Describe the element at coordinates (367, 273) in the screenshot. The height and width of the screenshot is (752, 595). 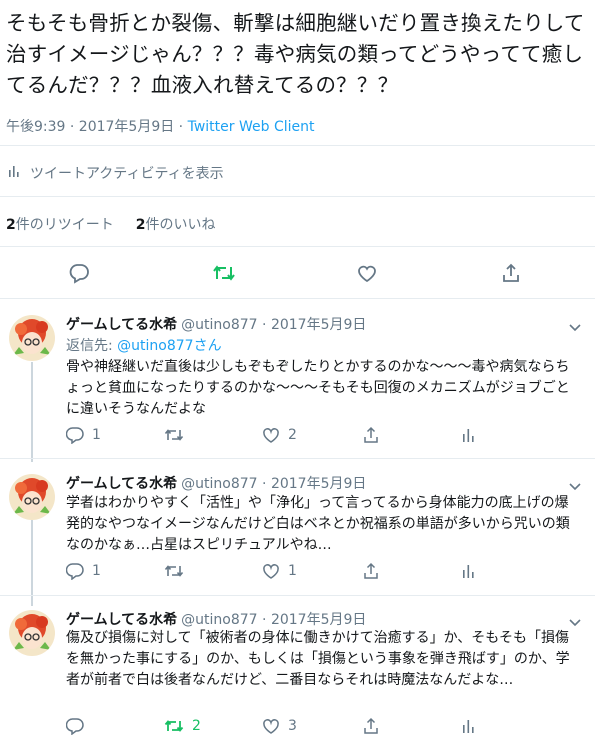
I see `heart-icon` at that location.